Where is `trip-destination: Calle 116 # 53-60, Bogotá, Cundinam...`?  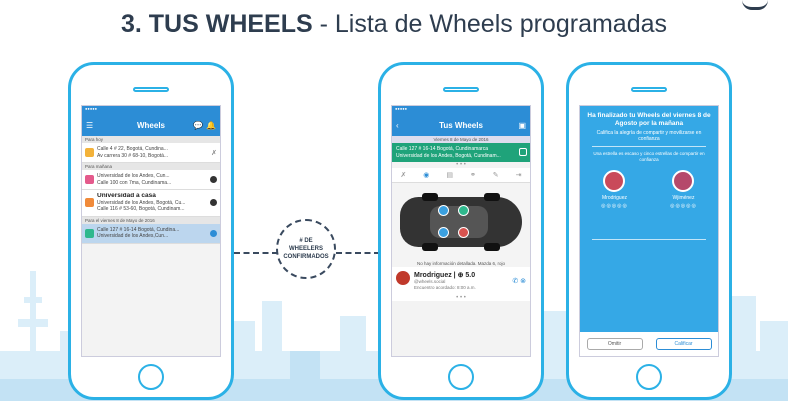 trip-destination: Calle 116 # 53-60, Bogotá, Cundinam... is located at coordinates (141, 209).